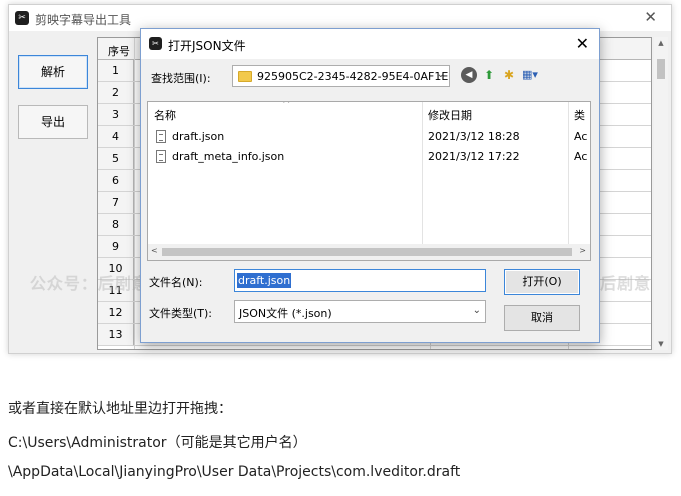  What do you see at coordinates (469, 75) in the screenshot?
I see `back-icon: ◀` at bounding box center [469, 75].